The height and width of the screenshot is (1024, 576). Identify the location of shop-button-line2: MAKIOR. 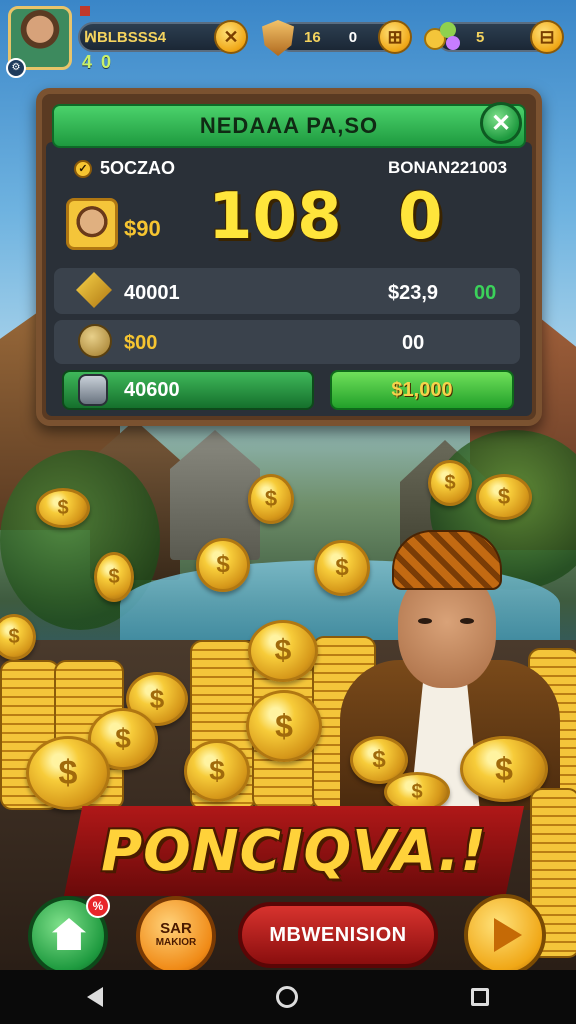
(176, 942).